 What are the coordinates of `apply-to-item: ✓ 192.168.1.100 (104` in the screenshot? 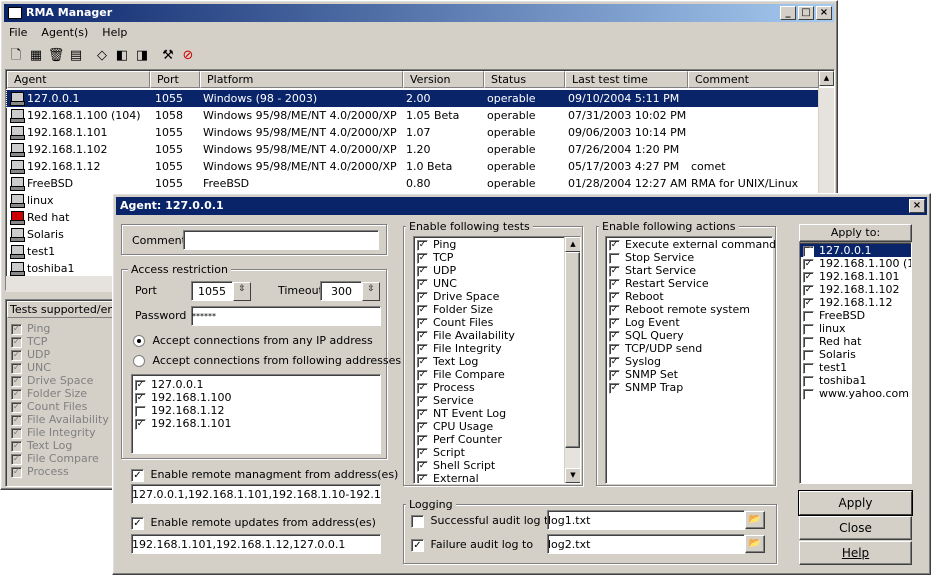 It's located at (855, 263).